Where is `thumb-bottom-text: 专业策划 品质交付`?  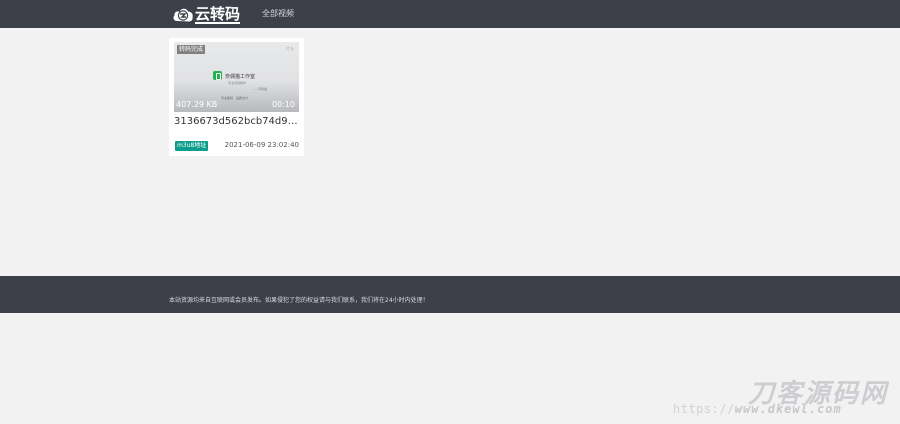
thumb-bottom-text: 专业策划 品质交付 is located at coordinates (235, 98).